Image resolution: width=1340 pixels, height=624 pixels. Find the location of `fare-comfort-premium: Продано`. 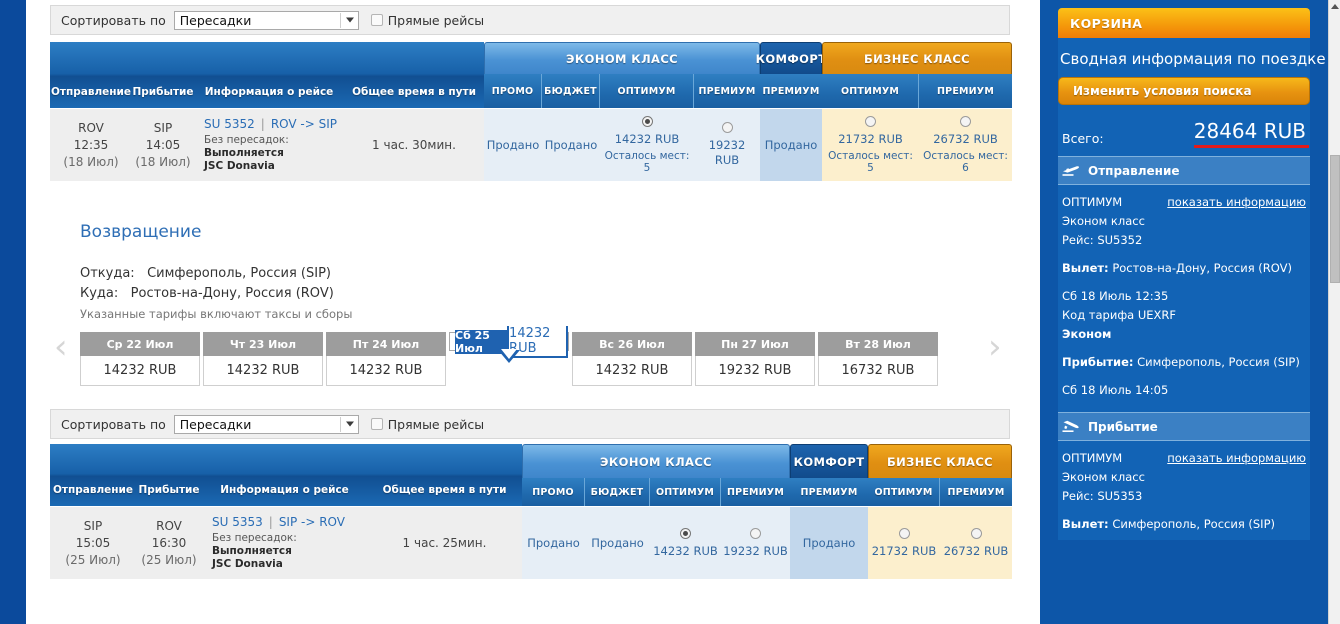

fare-comfort-premium: Продано is located at coordinates (829, 543).